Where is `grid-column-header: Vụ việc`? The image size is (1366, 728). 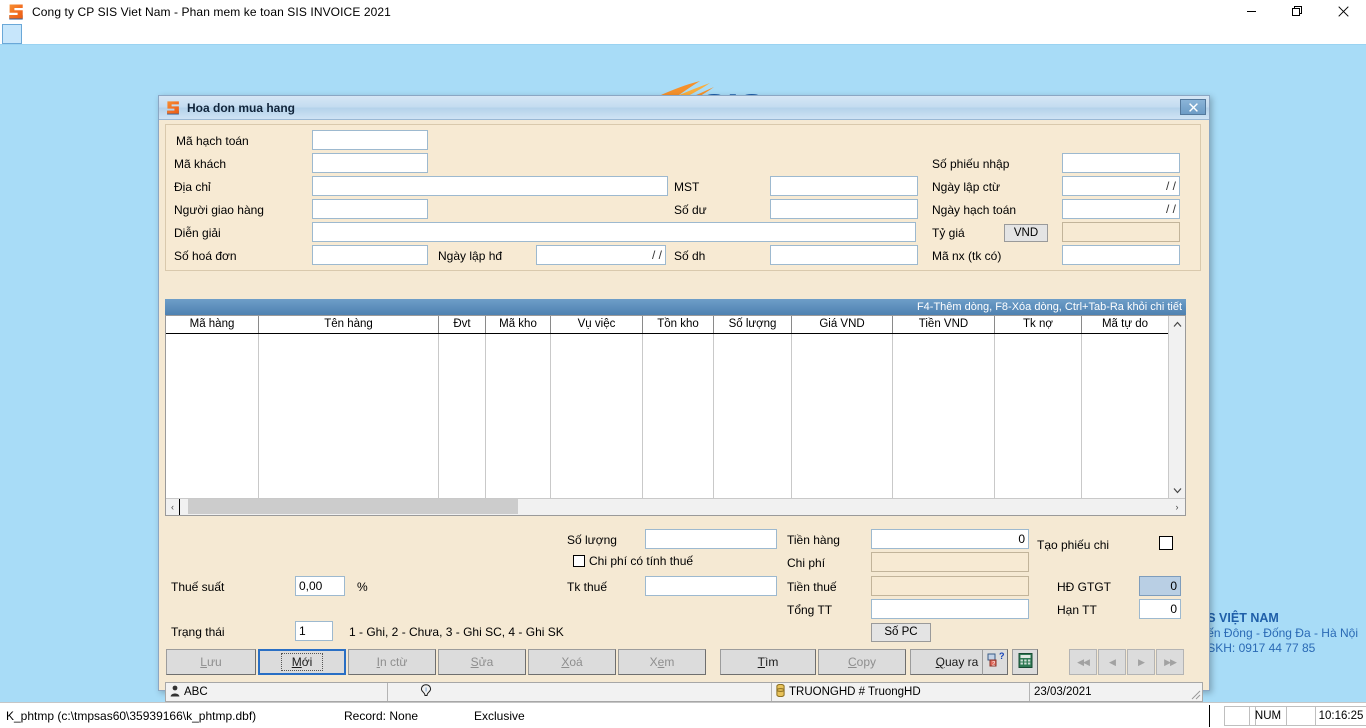 grid-column-header: Vụ việc is located at coordinates (597, 324).